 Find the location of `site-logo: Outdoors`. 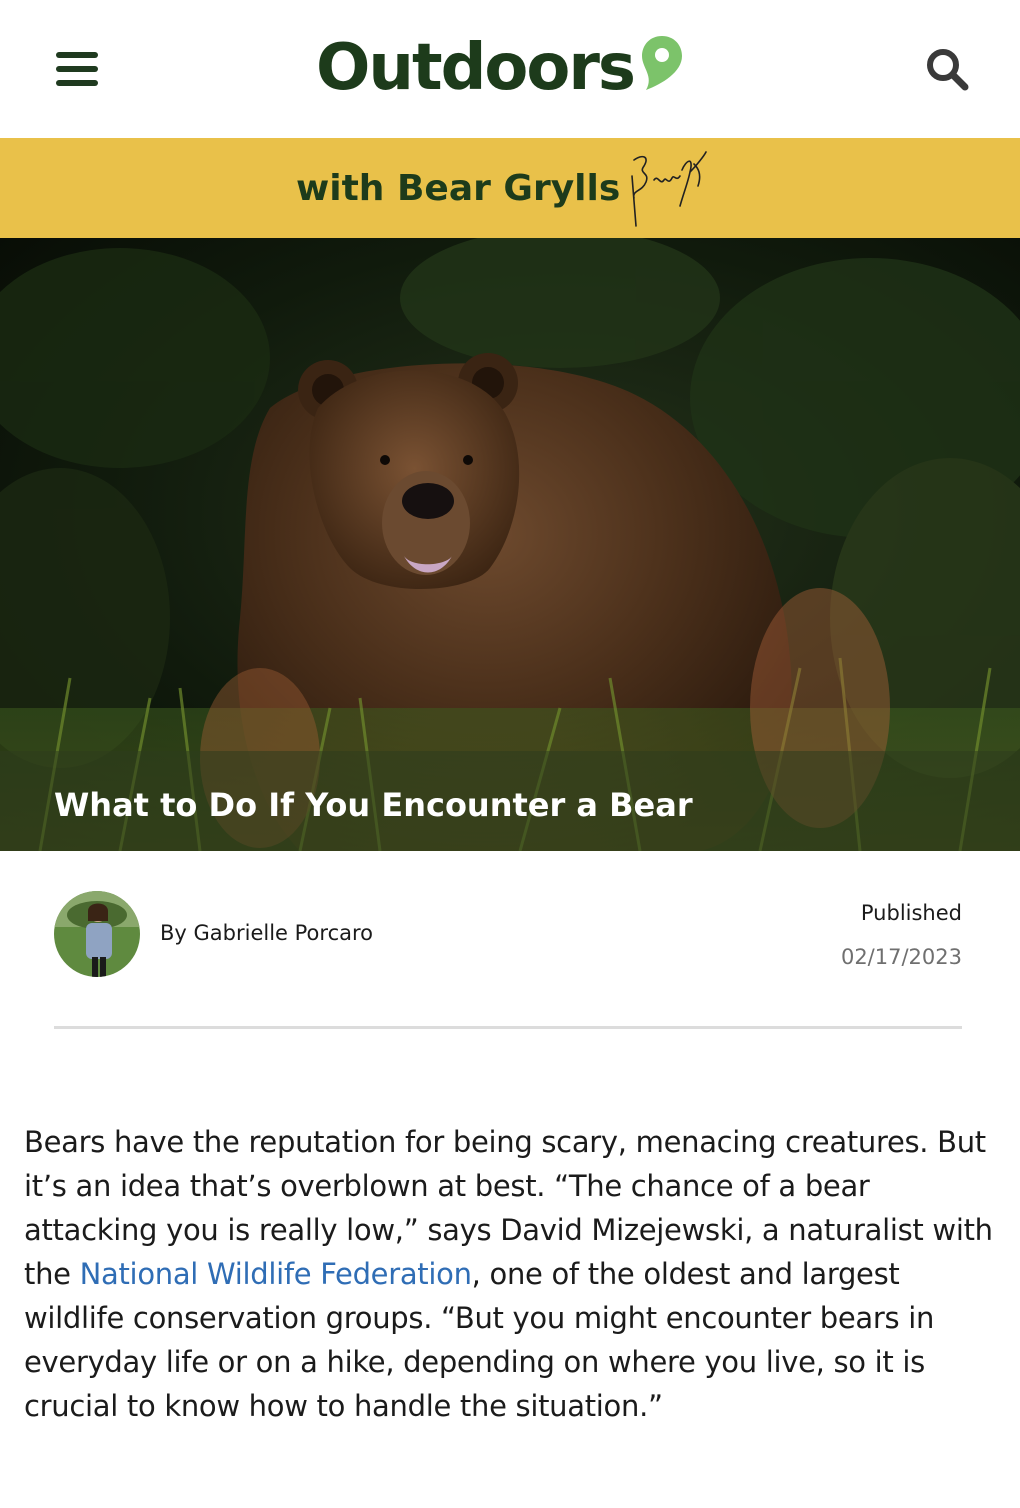

site-logo: Outdoors is located at coordinates (500, 68).